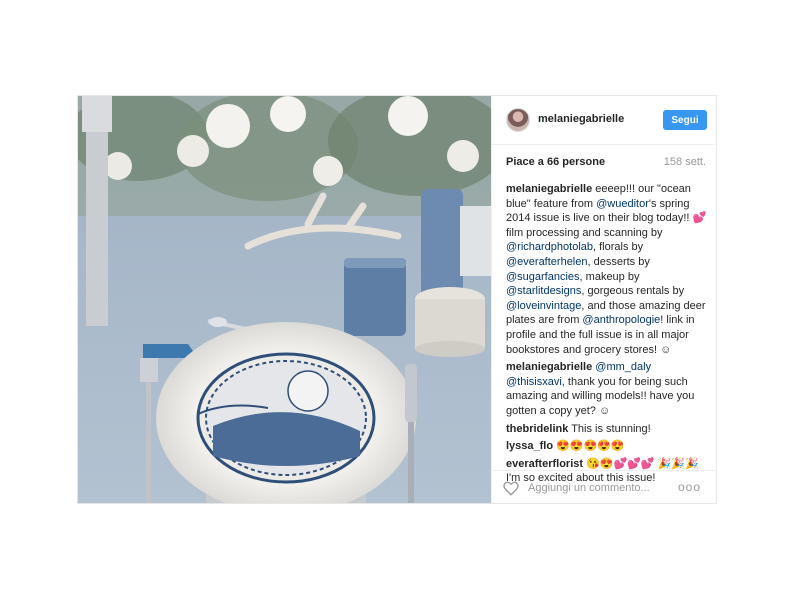 This screenshot has height=599, width=800. What do you see at coordinates (547, 262) in the screenshot?
I see `mention-link: @everafterhelen` at bounding box center [547, 262].